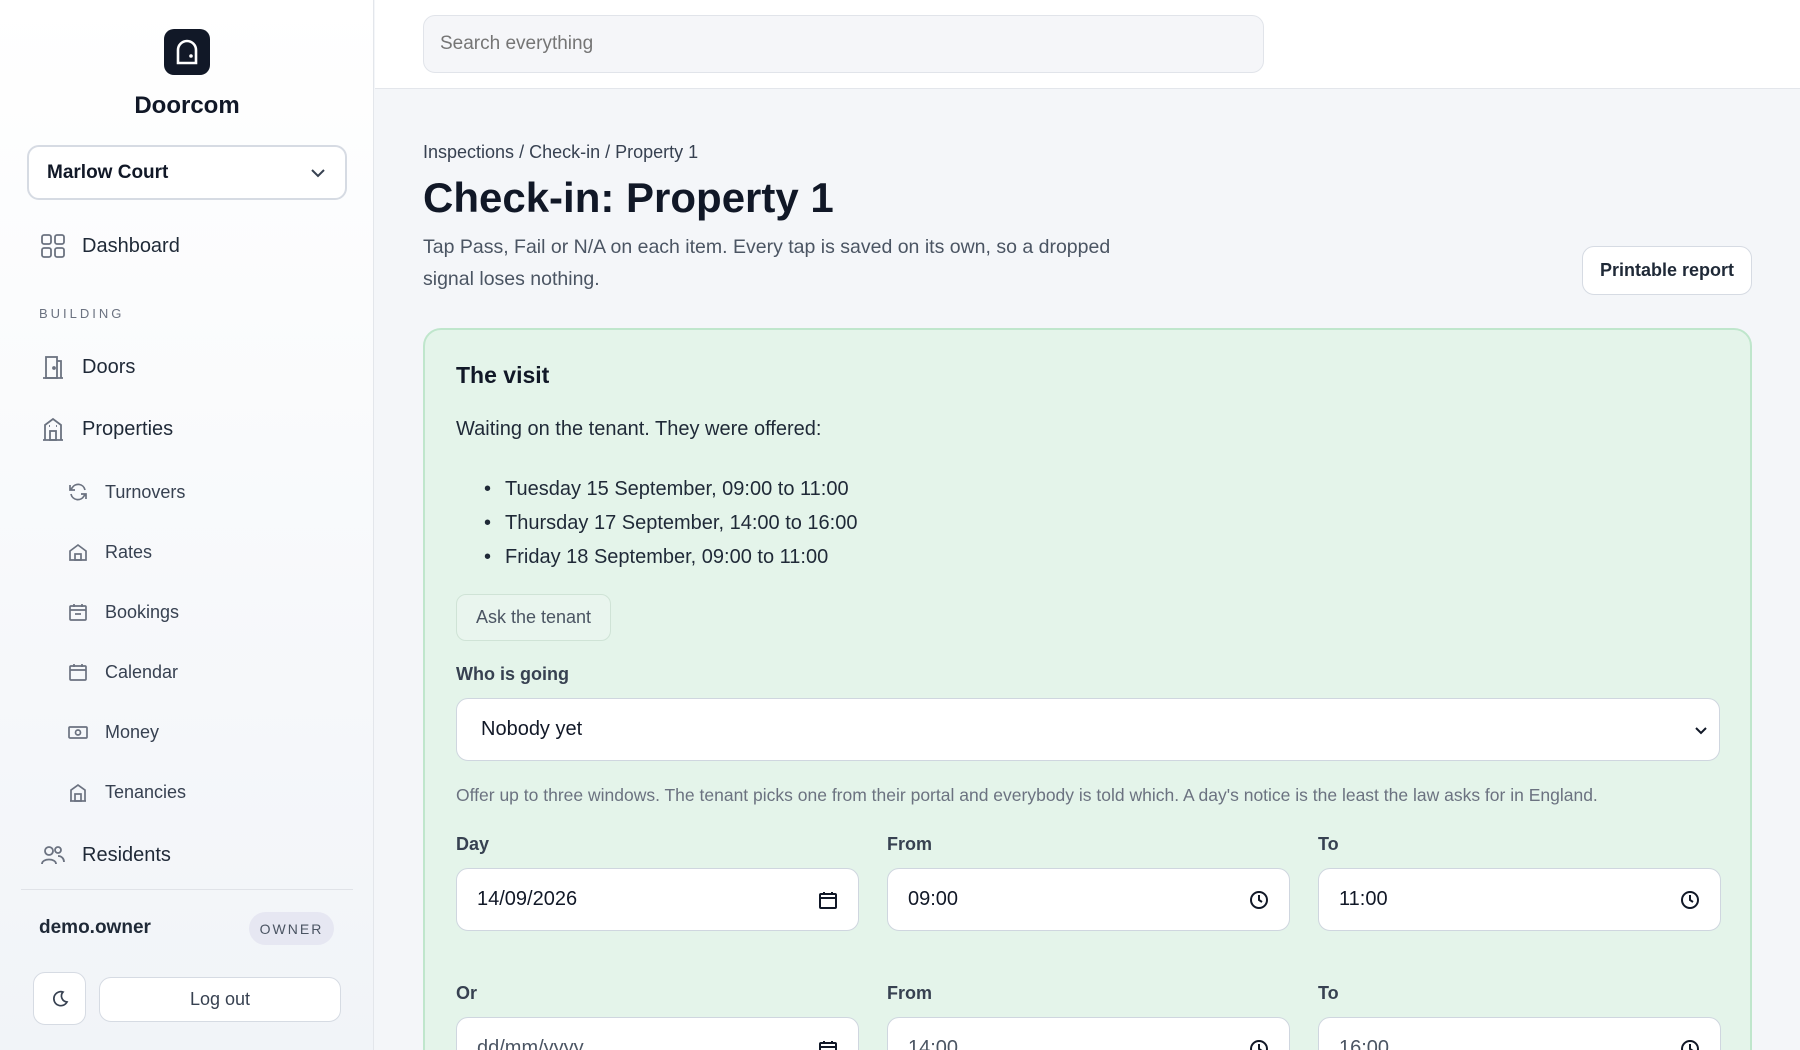 The height and width of the screenshot is (1050, 1800). Describe the element at coordinates (128, 428) in the screenshot. I see `nav-properties-label: Properties` at that location.